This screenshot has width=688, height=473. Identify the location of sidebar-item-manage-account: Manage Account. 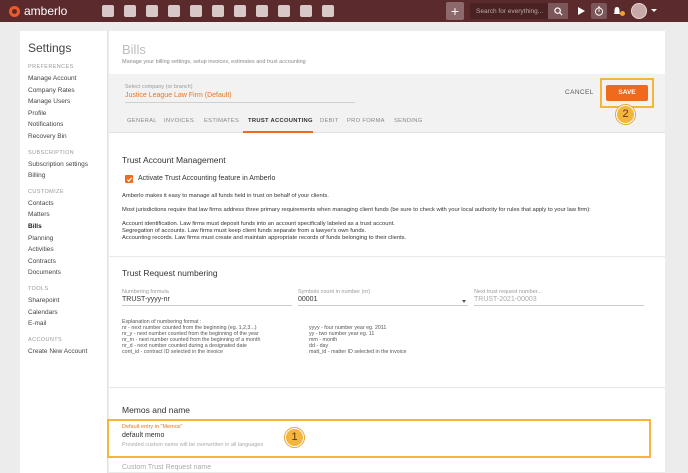
(67, 79).